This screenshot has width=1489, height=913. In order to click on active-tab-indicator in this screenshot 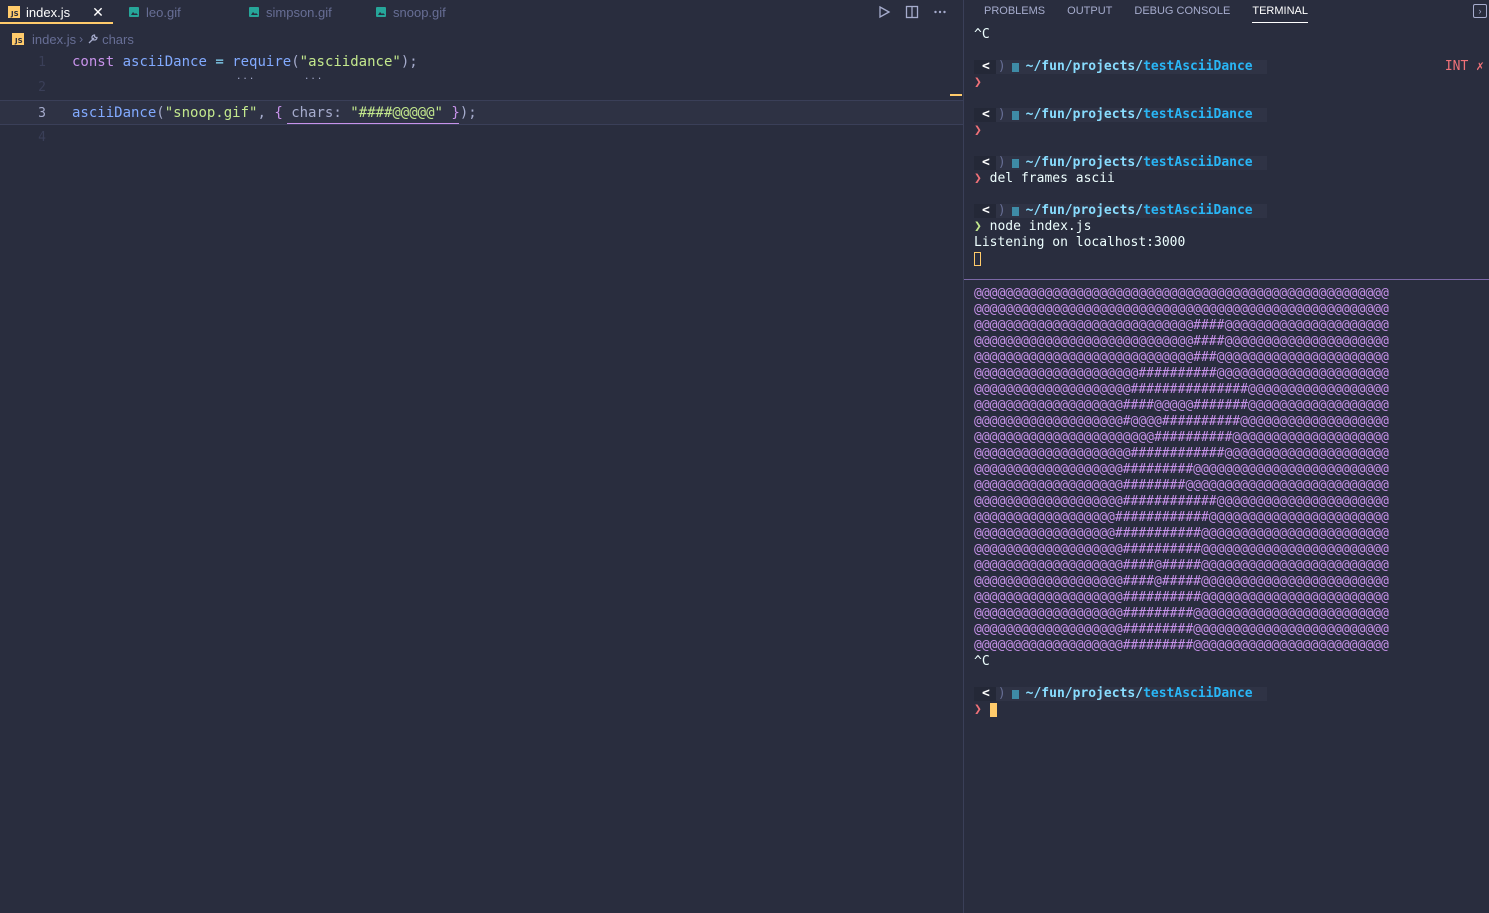, I will do `click(56, 23)`.